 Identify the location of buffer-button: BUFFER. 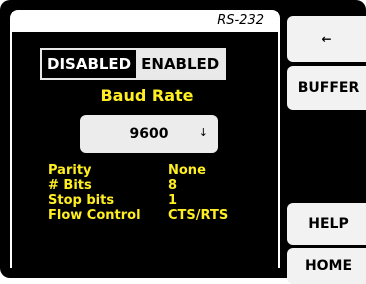
(326, 88).